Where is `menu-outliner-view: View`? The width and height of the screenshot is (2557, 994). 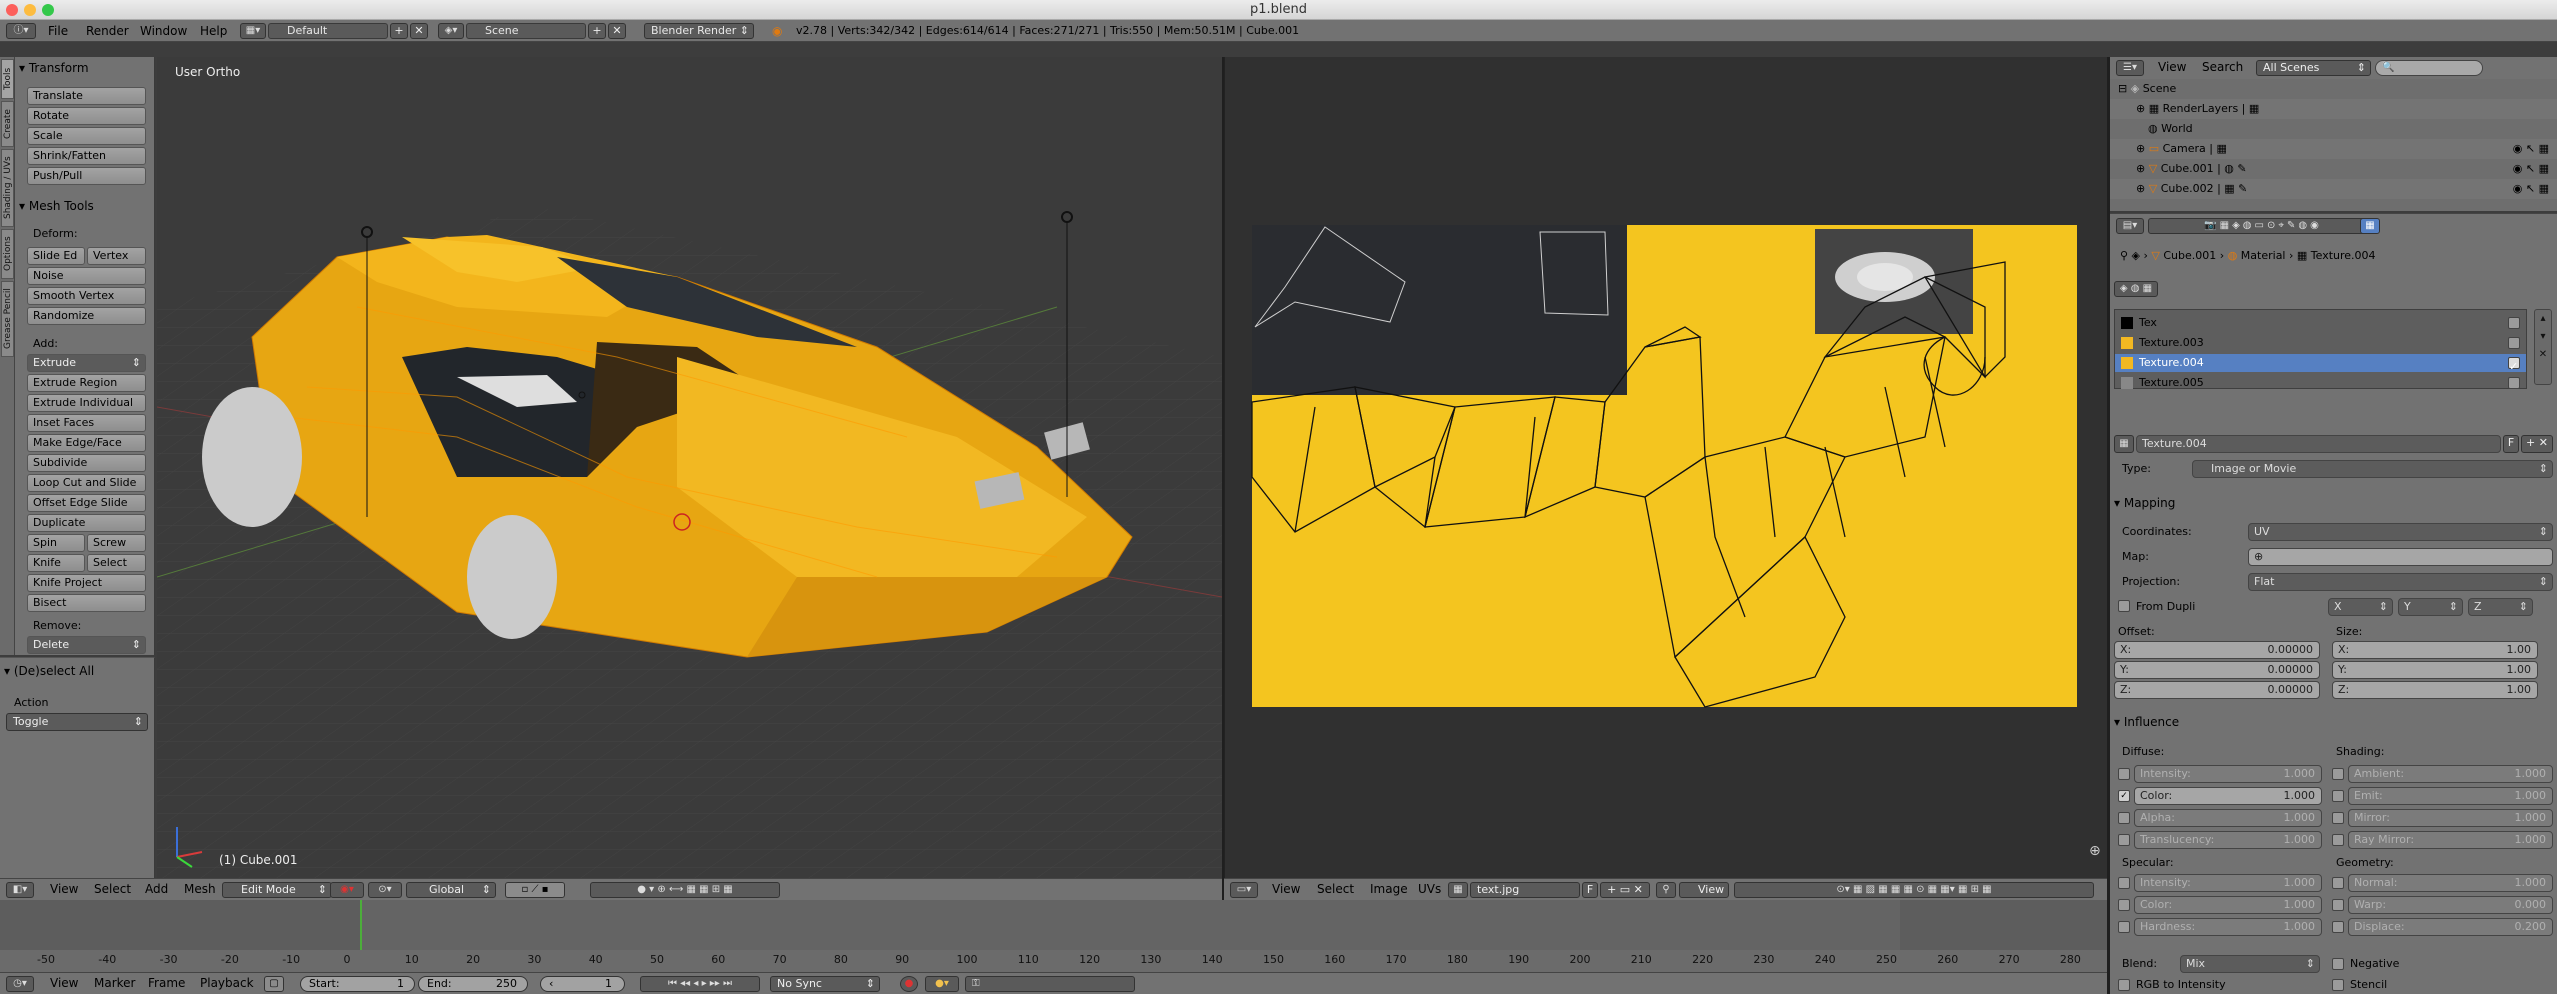
menu-outliner-view: View is located at coordinates (2172, 67).